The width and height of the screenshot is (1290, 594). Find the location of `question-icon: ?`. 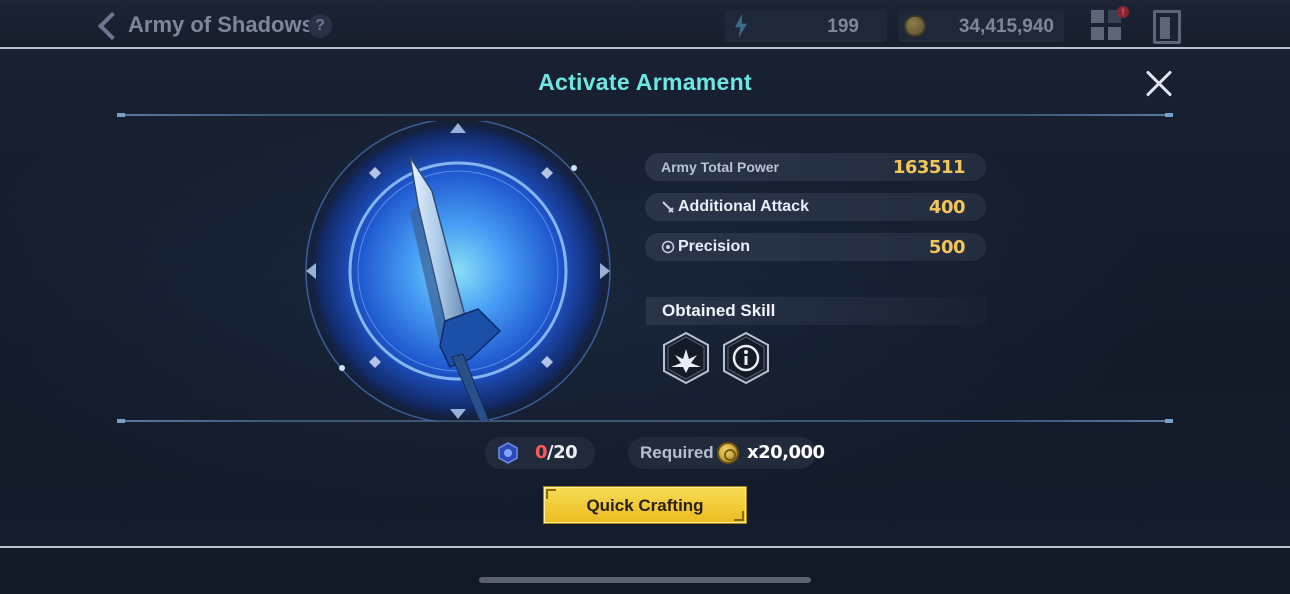

question-icon: ? is located at coordinates (320, 26).